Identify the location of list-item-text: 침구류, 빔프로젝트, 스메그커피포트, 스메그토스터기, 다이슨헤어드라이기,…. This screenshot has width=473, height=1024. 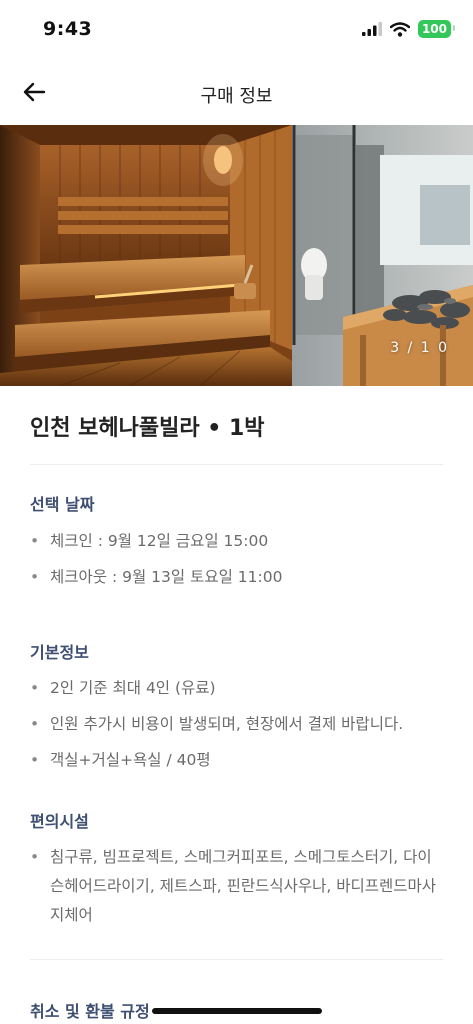
(243, 886).